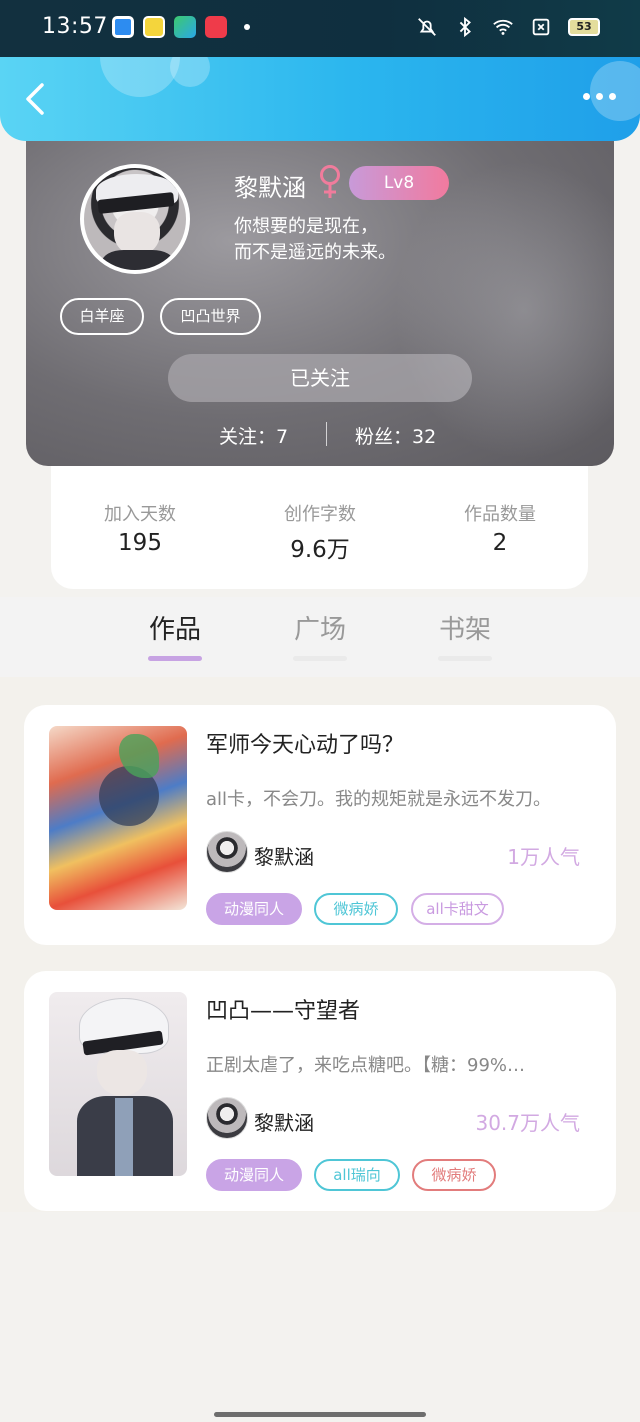  I want to click on stat-label: 创作字数, so click(320, 514).